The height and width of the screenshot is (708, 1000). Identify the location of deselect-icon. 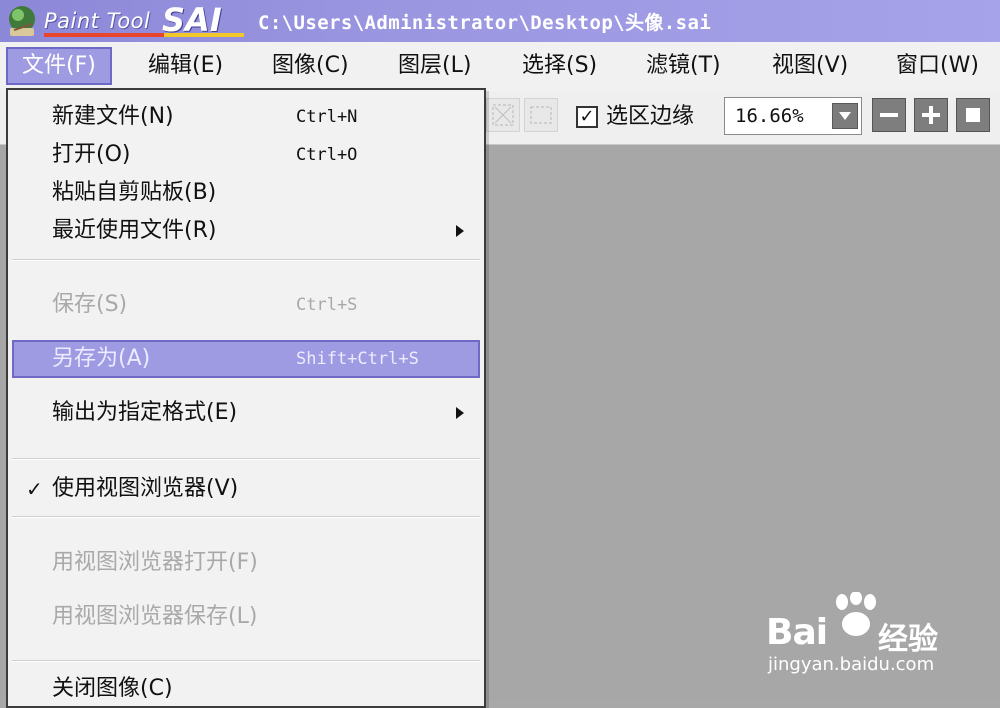
(503, 115).